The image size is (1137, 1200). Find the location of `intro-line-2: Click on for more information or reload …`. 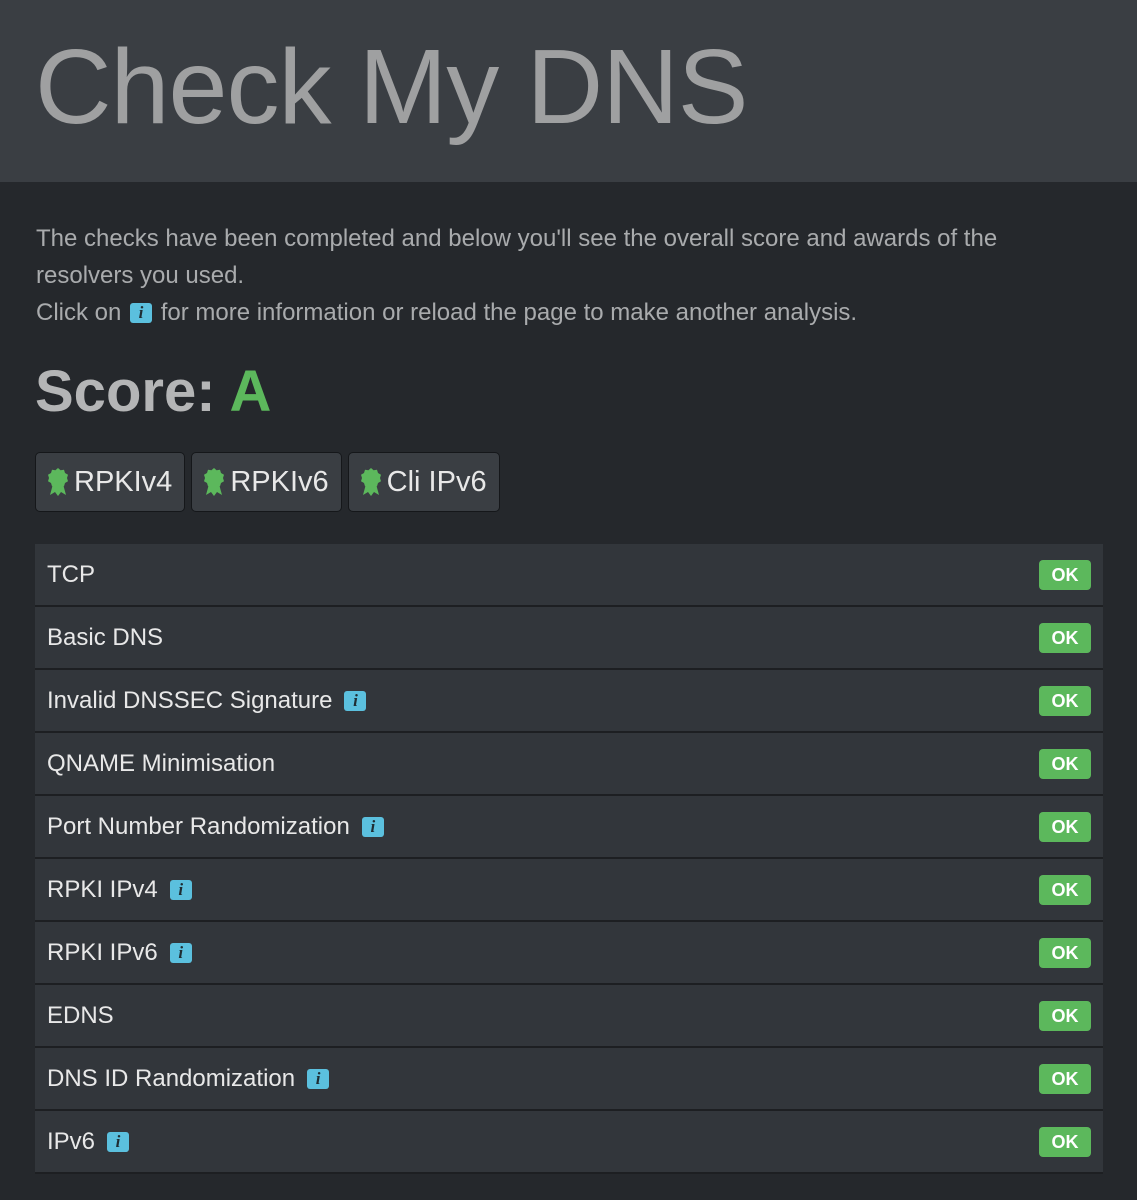

intro-line-2: Click on for more information or reload … is located at coordinates (566, 312).